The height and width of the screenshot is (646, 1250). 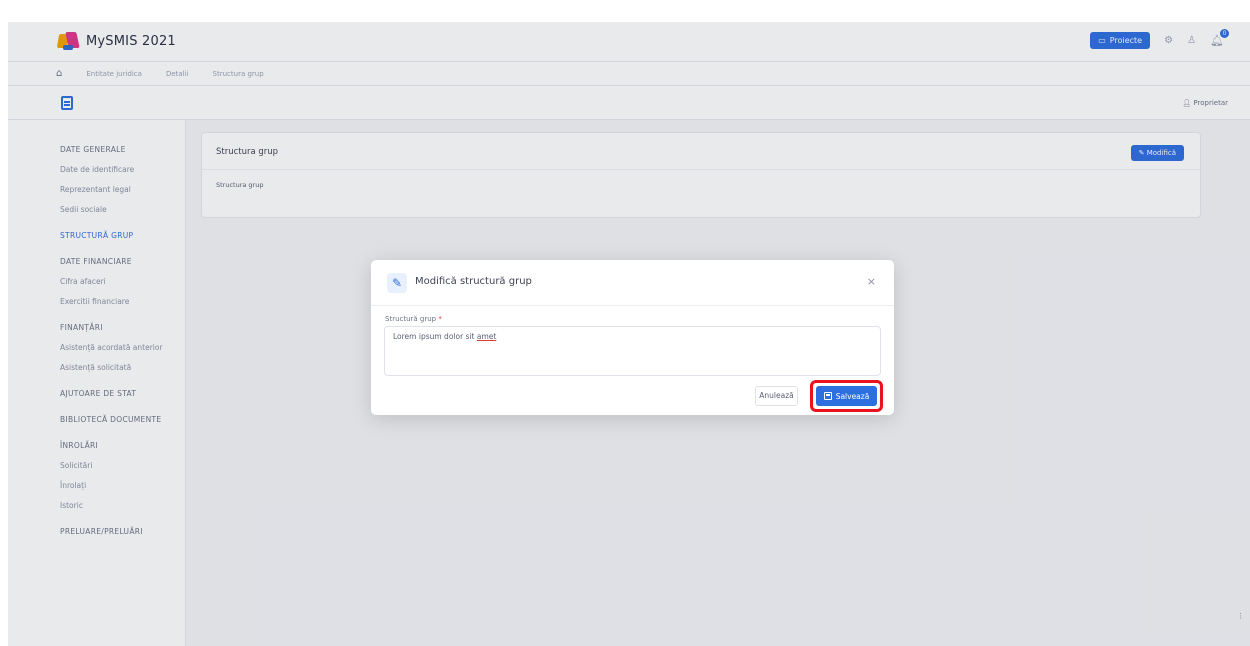 I want to click on cancel-button: Anulează, so click(x=776, y=396).